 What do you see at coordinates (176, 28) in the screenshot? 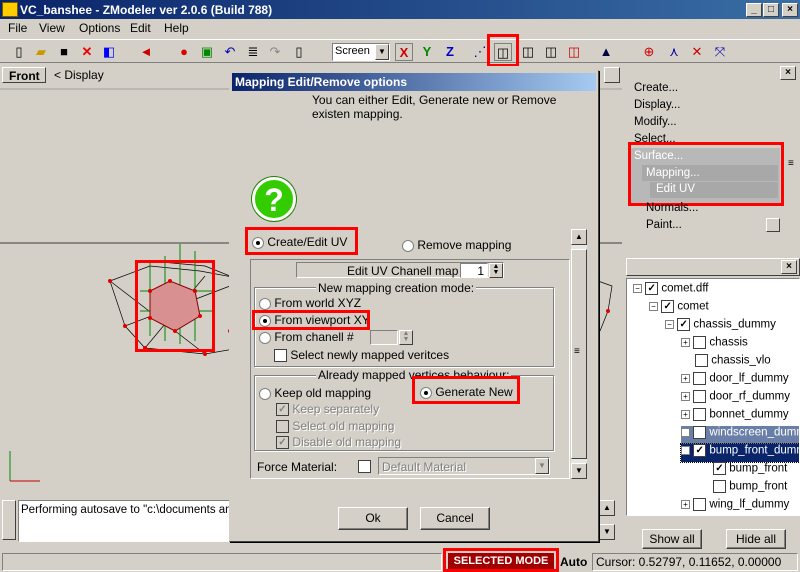
I see `menu-help: Help` at bounding box center [176, 28].